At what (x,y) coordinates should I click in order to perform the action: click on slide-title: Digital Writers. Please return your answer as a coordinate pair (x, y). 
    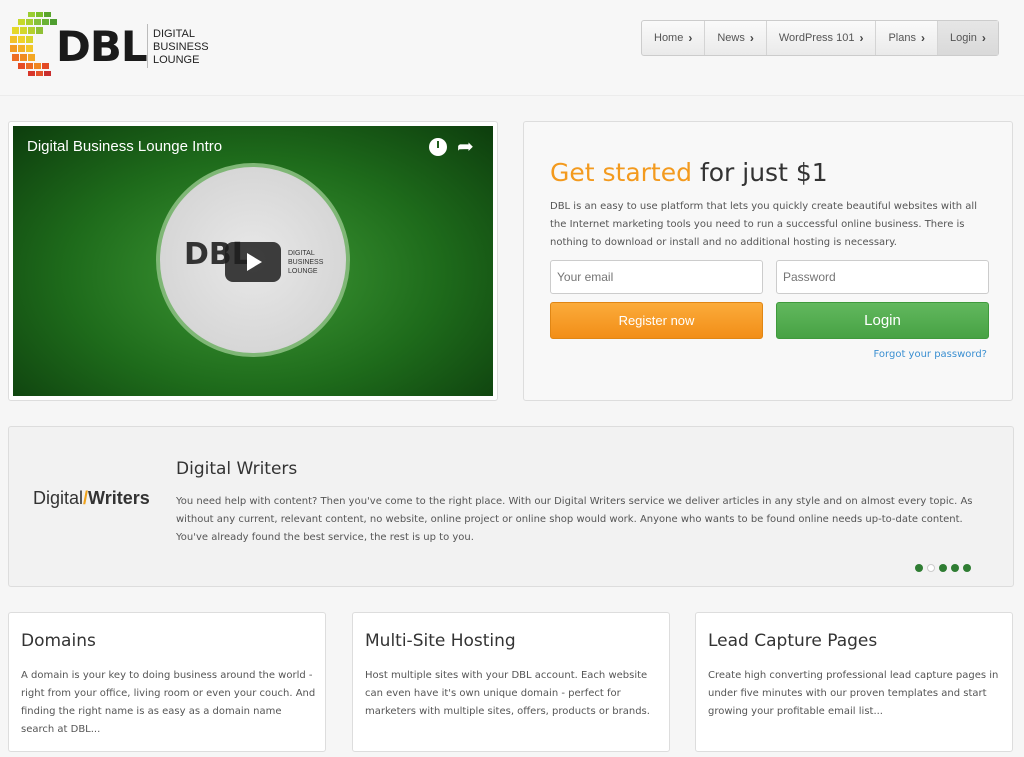
    Looking at the image, I should click on (237, 469).